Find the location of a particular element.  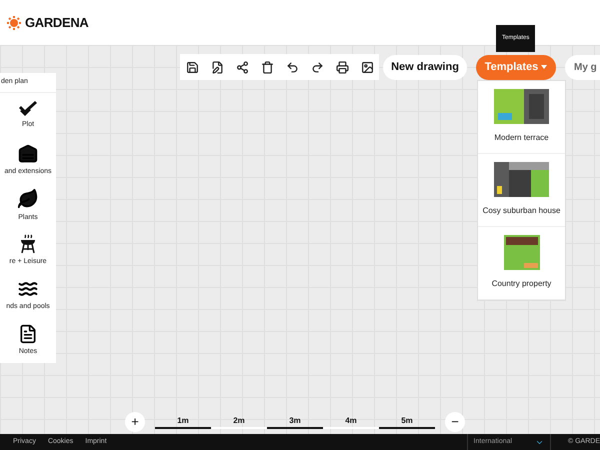

scale-label: 1m is located at coordinates (183, 421).